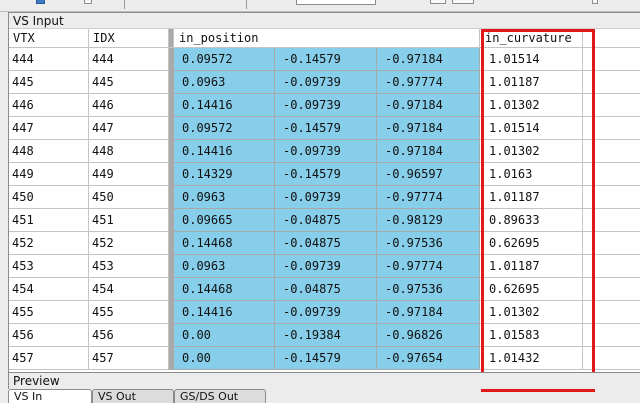  What do you see at coordinates (49, 128) in the screenshot?
I see `cell-vtx: 447` at bounding box center [49, 128].